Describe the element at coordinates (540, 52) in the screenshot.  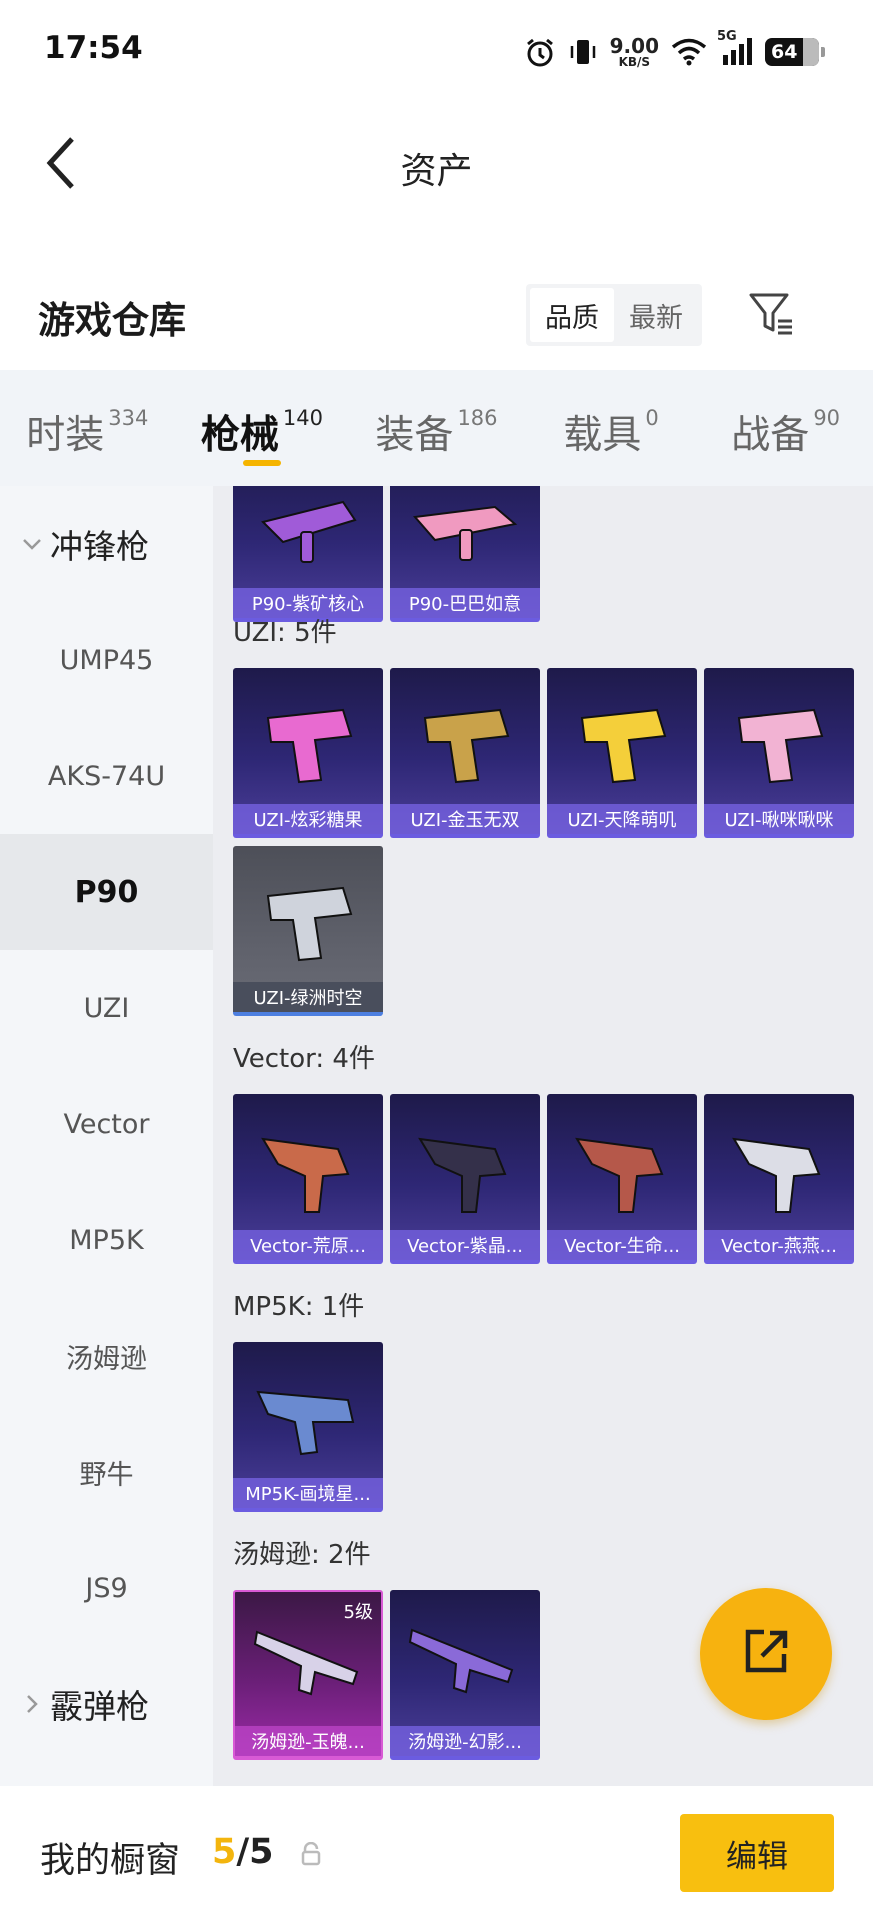
I see `alarm-icon` at that location.